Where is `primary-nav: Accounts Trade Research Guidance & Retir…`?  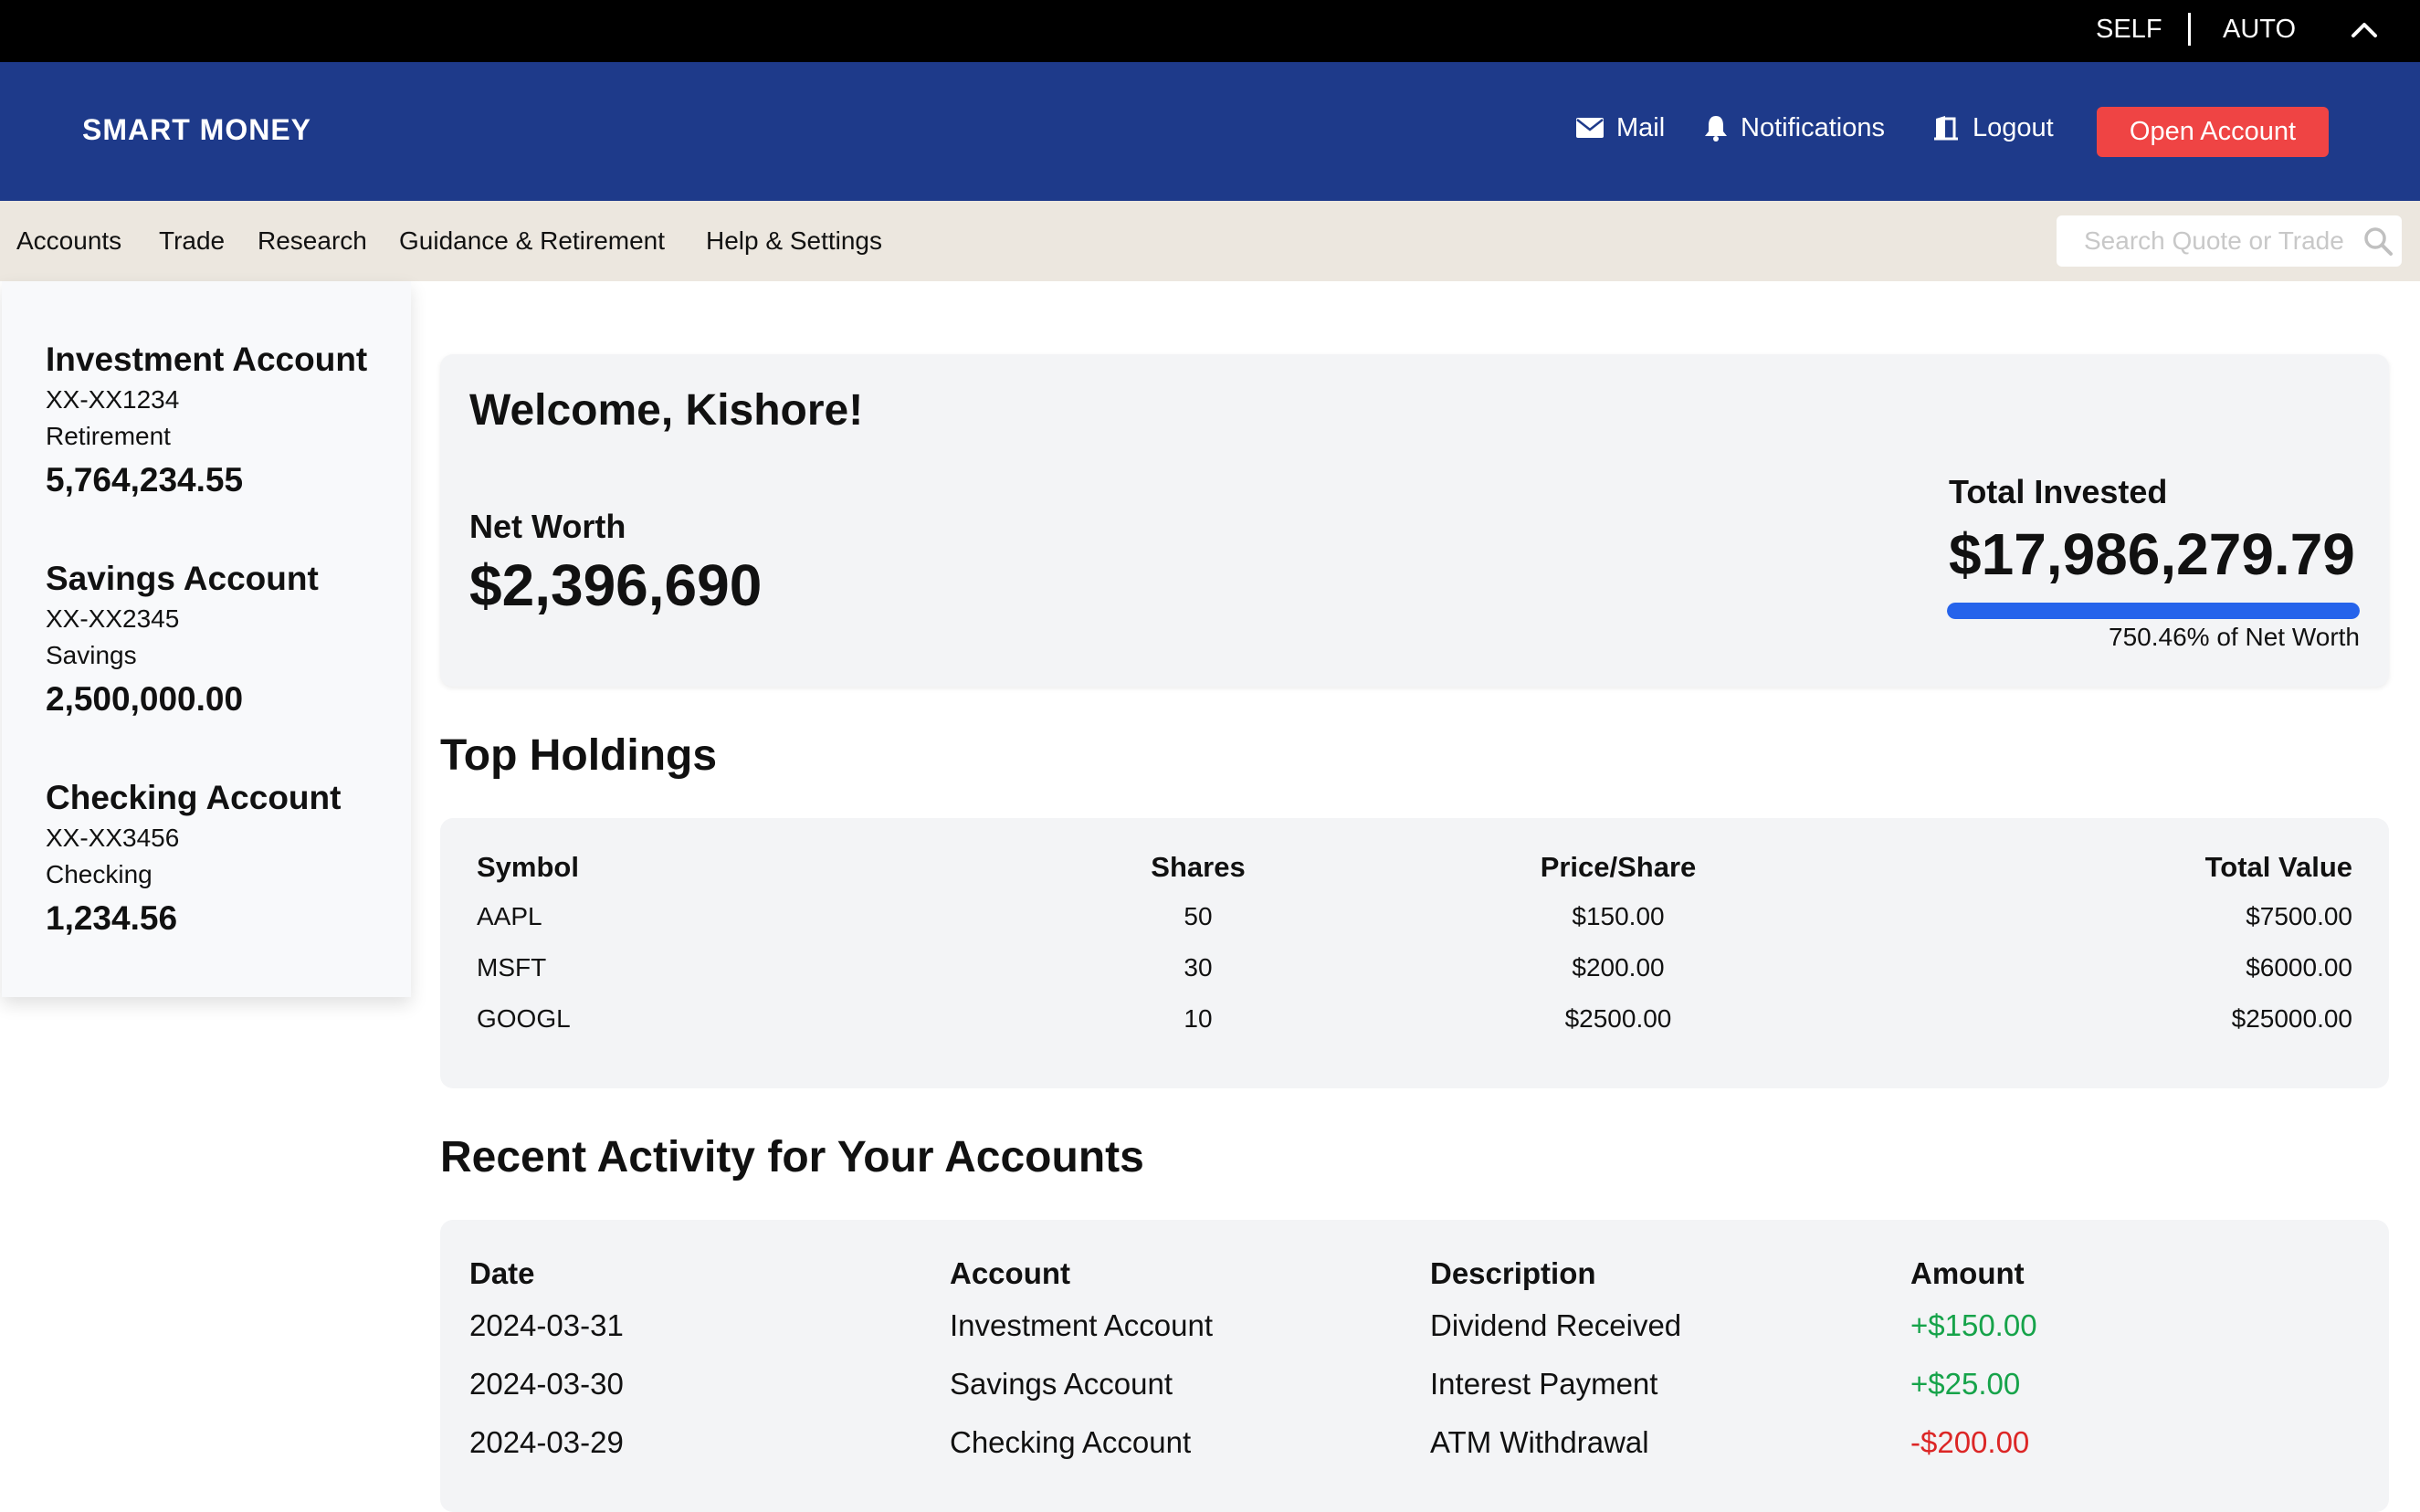 primary-nav: Accounts Trade Research Guidance & Retir… is located at coordinates (1210, 241).